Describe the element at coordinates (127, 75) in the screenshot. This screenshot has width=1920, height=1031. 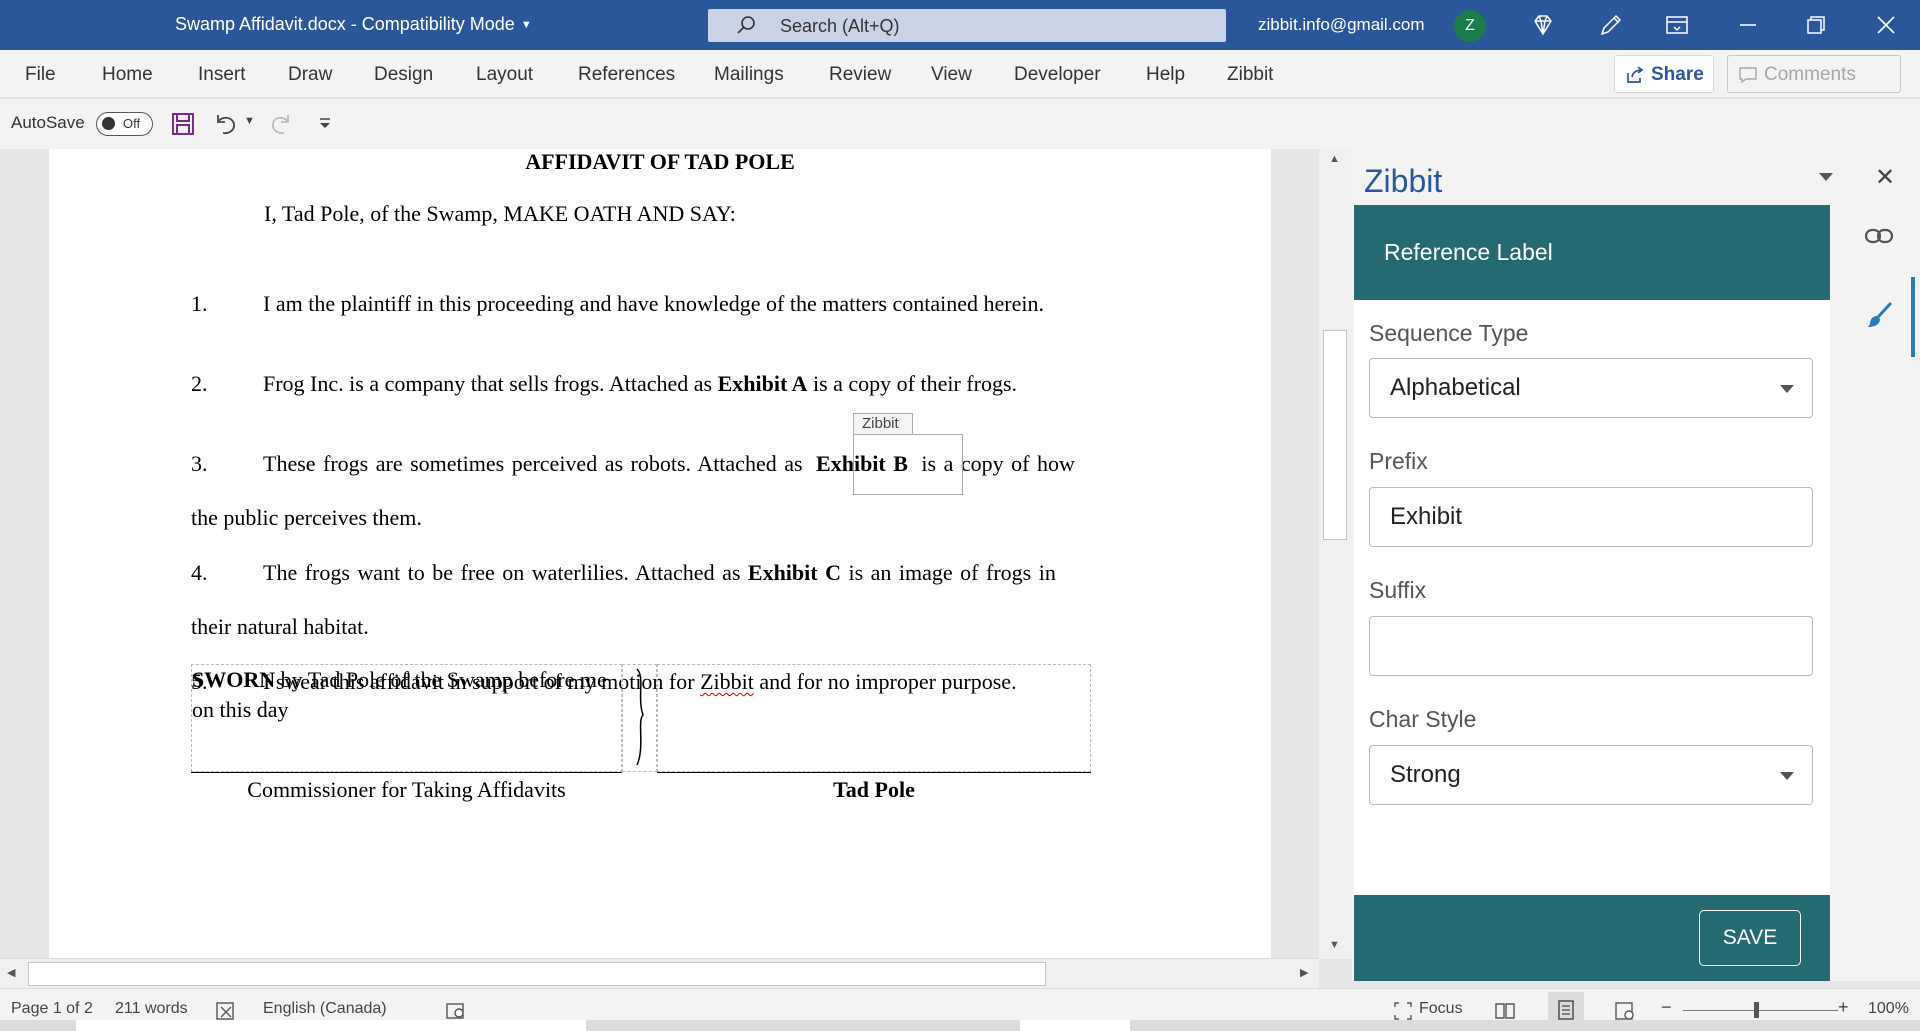
I see `tab-home: Home` at that location.